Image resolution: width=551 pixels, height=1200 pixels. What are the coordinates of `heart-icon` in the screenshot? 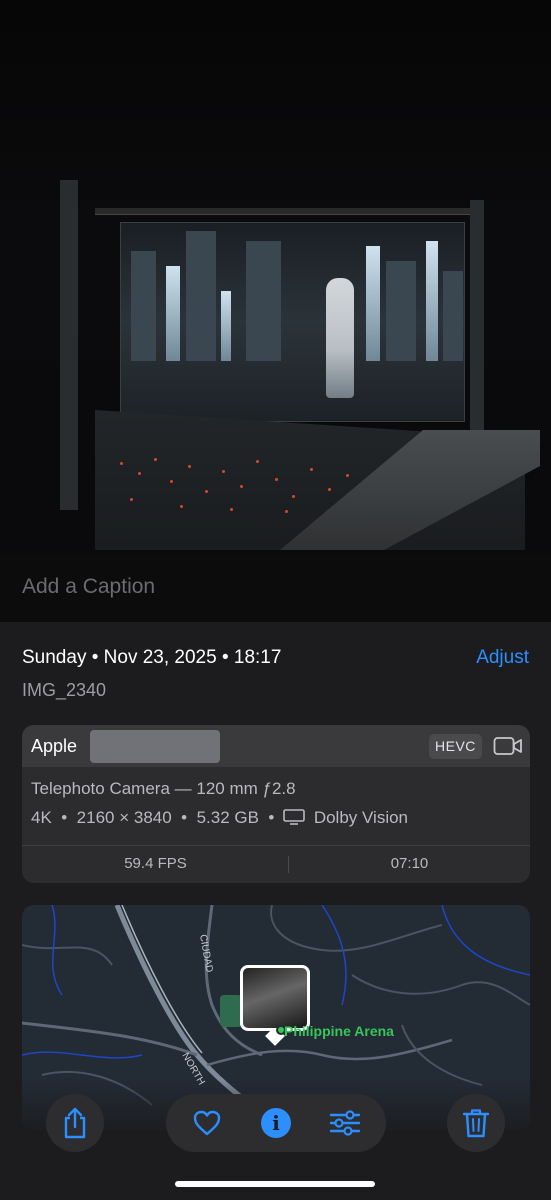 It's located at (207, 1123).